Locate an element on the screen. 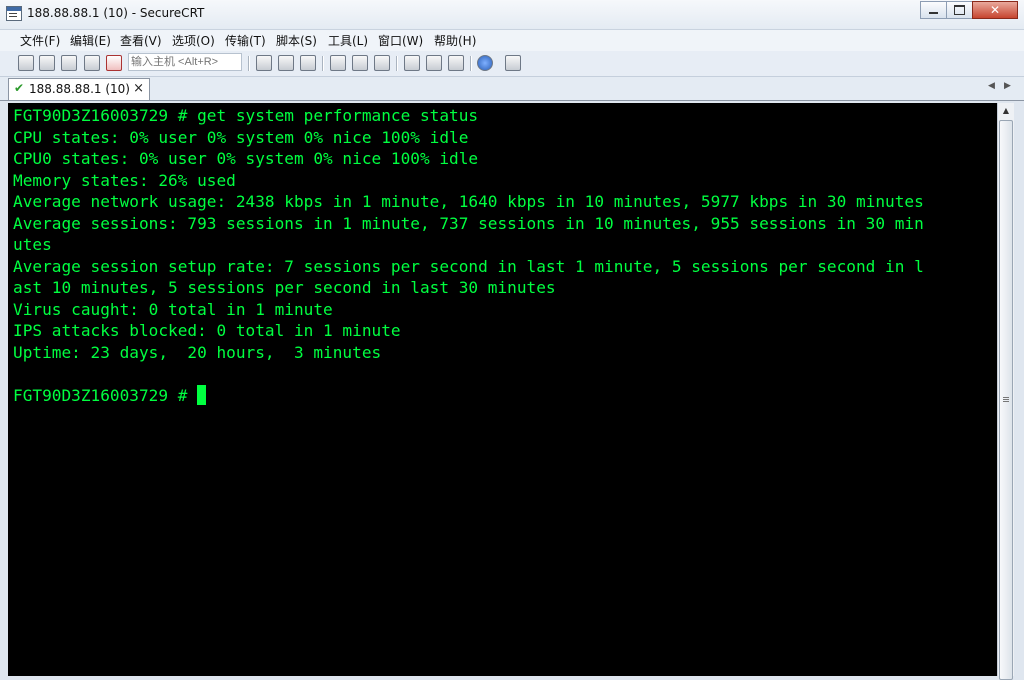 Image resolution: width=1024 pixels, height=680 pixels. find-icon is located at coordinates (308, 63).